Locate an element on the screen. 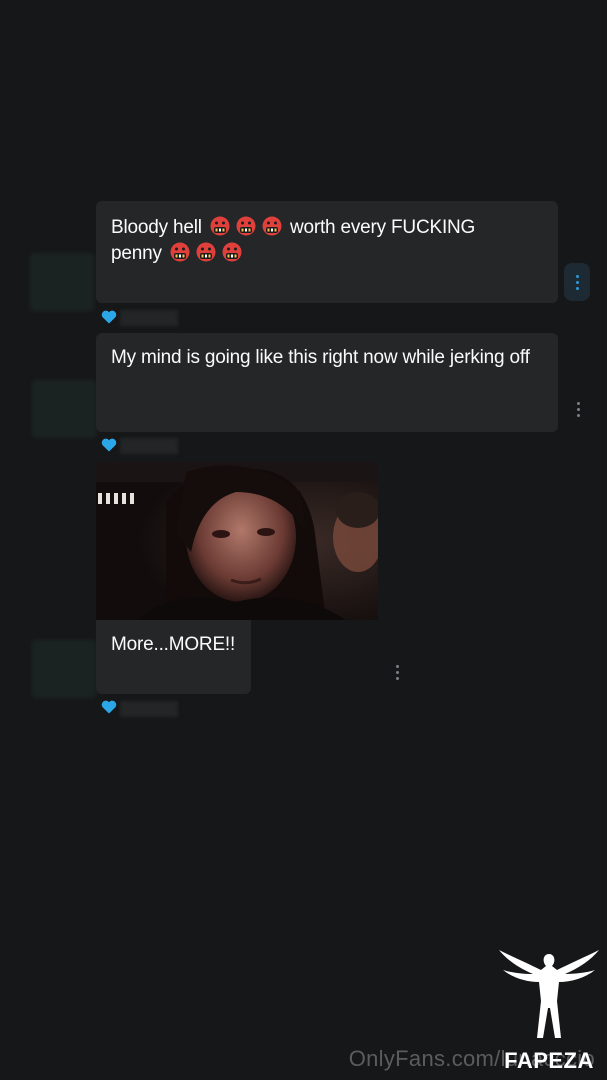 Image resolution: width=607 pixels, height=1080 pixels. gif-image is located at coordinates (237, 541).